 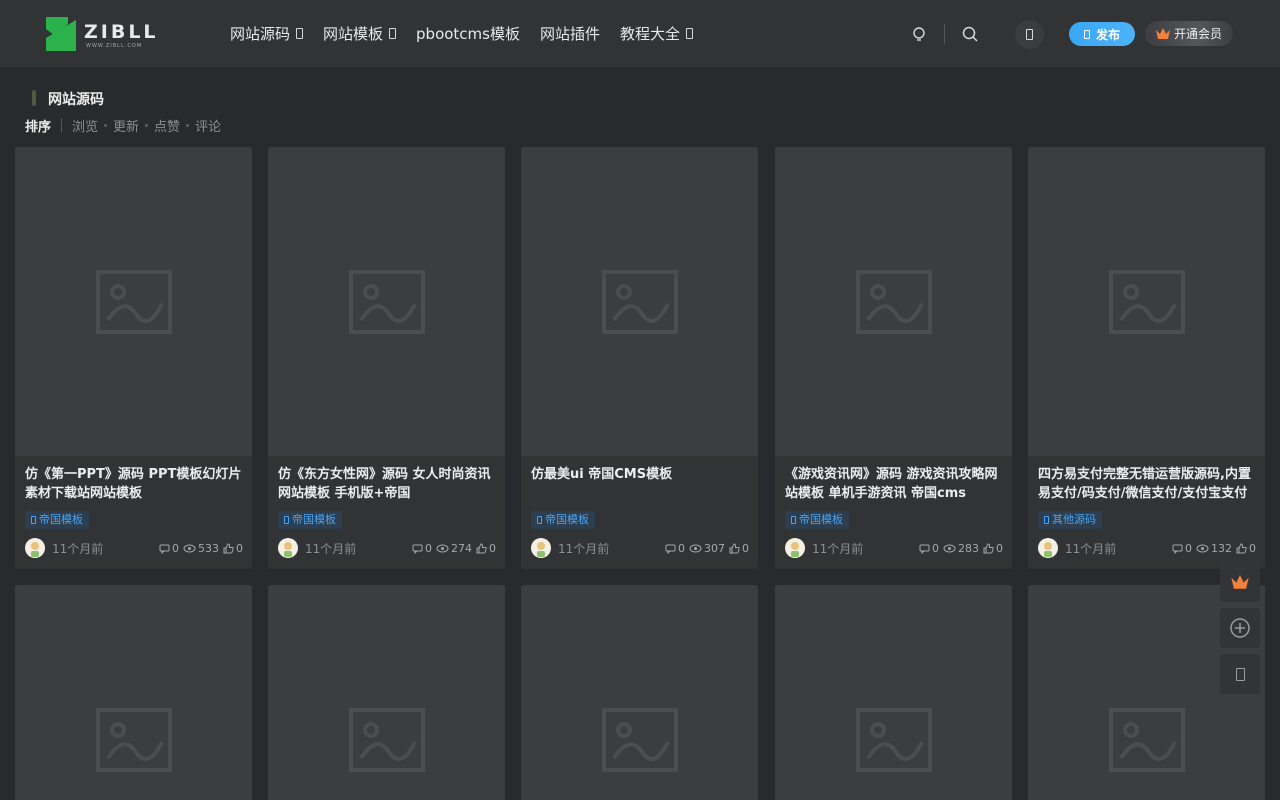 What do you see at coordinates (353, 34) in the screenshot?
I see `nav-item-label: 网站模板` at bounding box center [353, 34].